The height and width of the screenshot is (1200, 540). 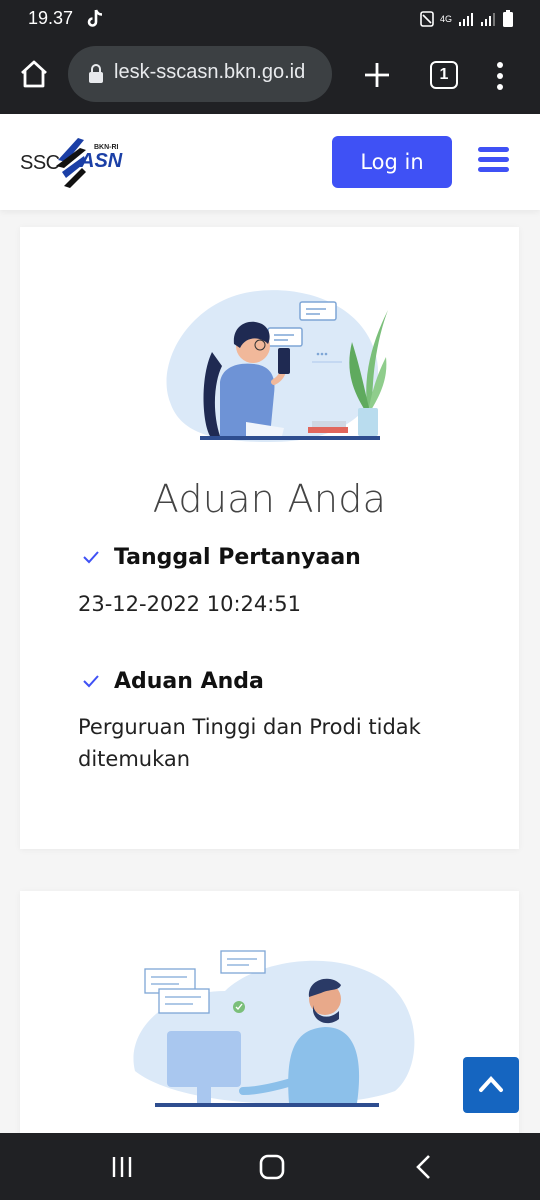 I want to click on sscasn-logo: SSC BKN-RI ASN, so click(x=72, y=162).